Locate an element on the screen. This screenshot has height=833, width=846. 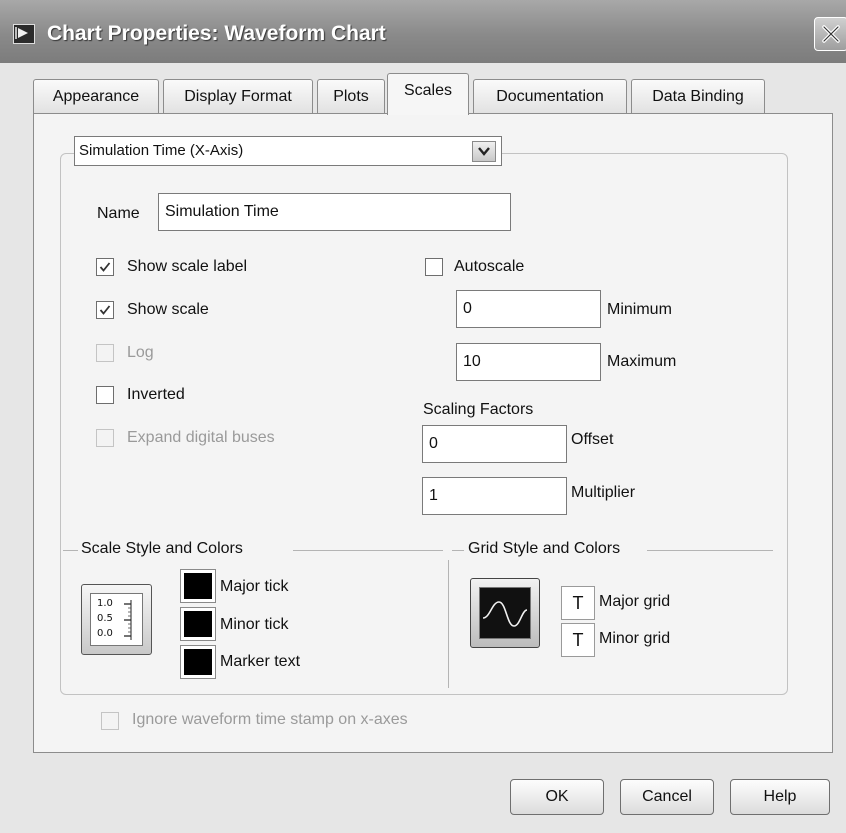
ignore-timestamp-label: Ignore waveform time stamp on x-axes is located at coordinates (270, 719).